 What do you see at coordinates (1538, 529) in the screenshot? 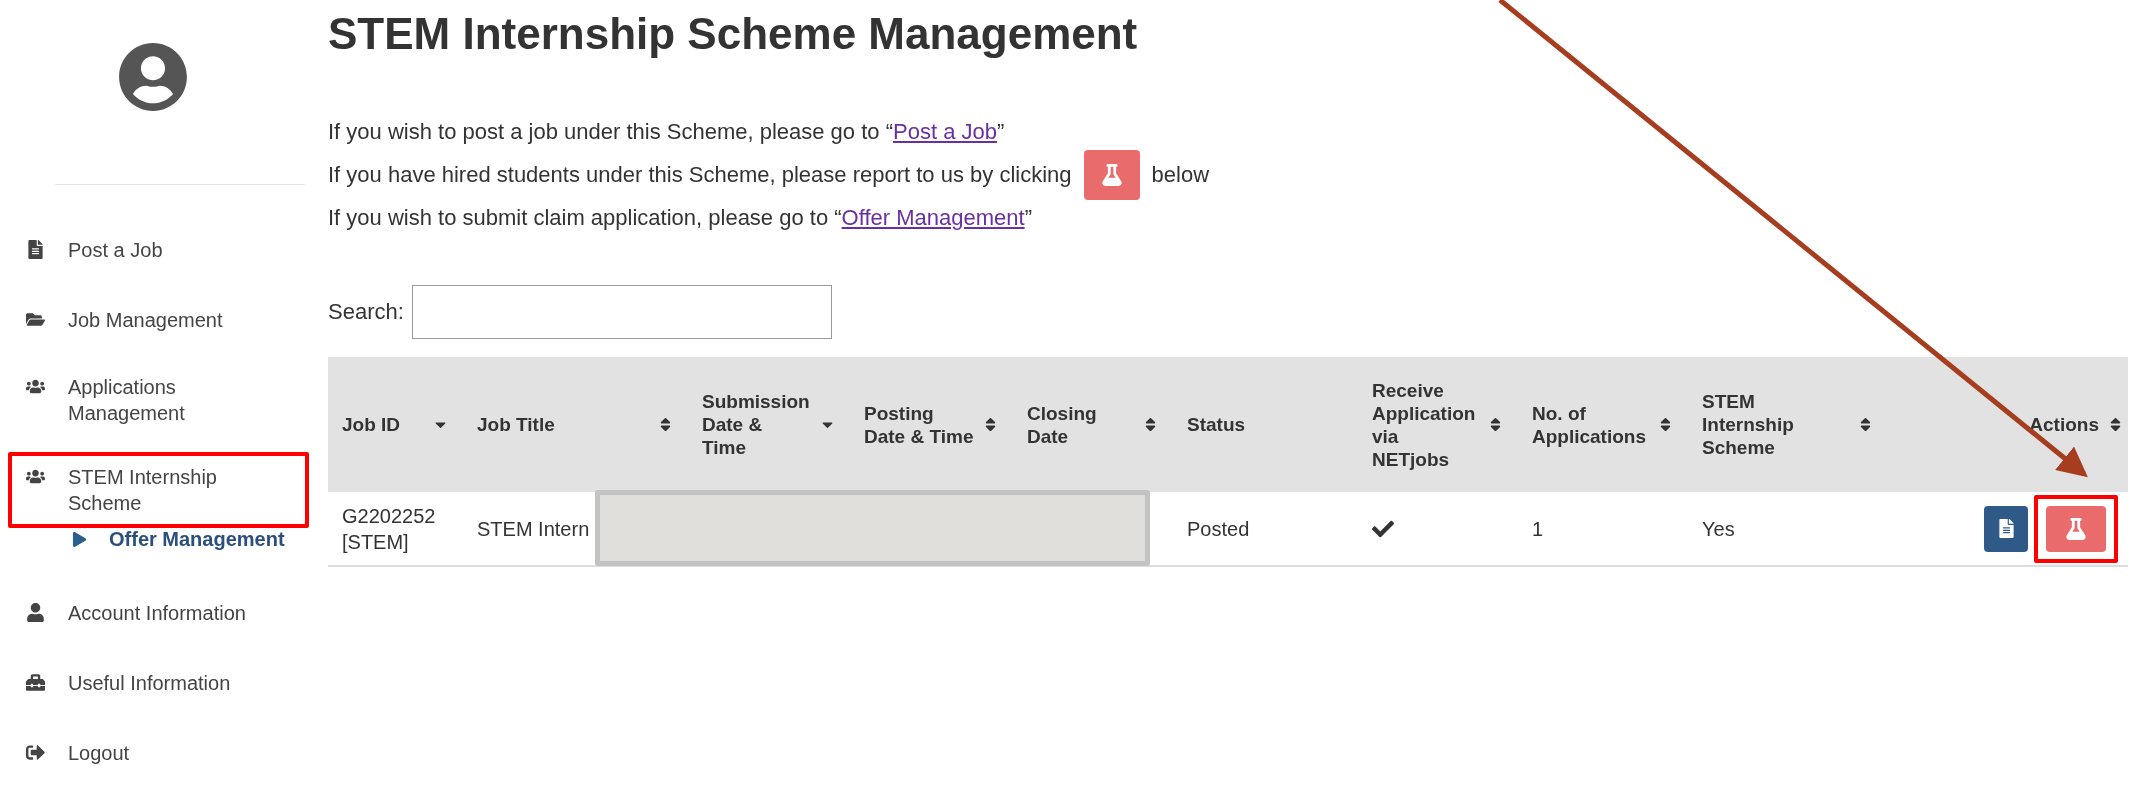
I see `table-cell-text: 1` at bounding box center [1538, 529].